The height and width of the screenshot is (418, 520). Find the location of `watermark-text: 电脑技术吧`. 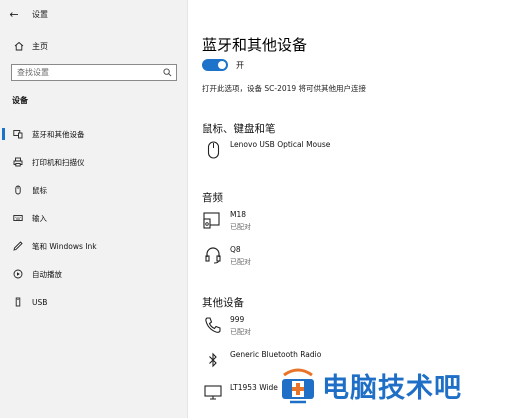

watermark-text: 电脑技术吧 is located at coordinates (392, 388).